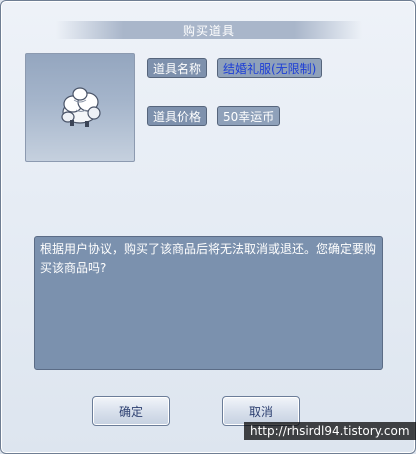 This screenshot has width=416, height=454. I want to click on item-price-value: 50幸运币, so click(249, 116).